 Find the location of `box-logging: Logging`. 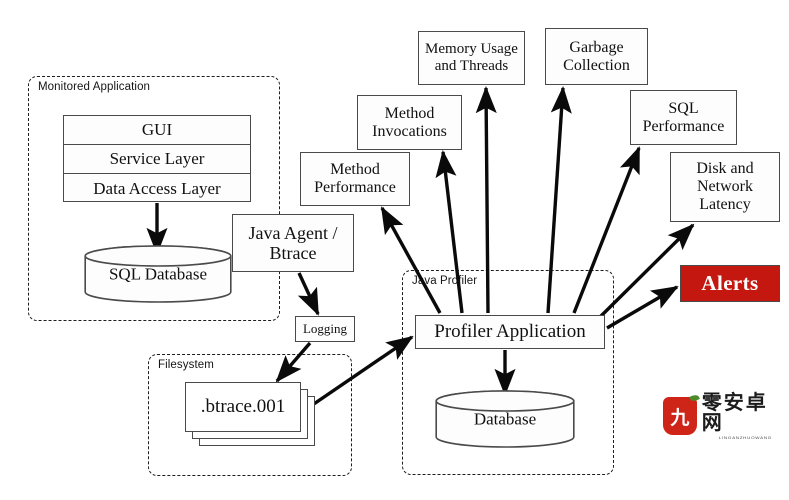

box-logging: Logging is located at coordinates (325, 329).